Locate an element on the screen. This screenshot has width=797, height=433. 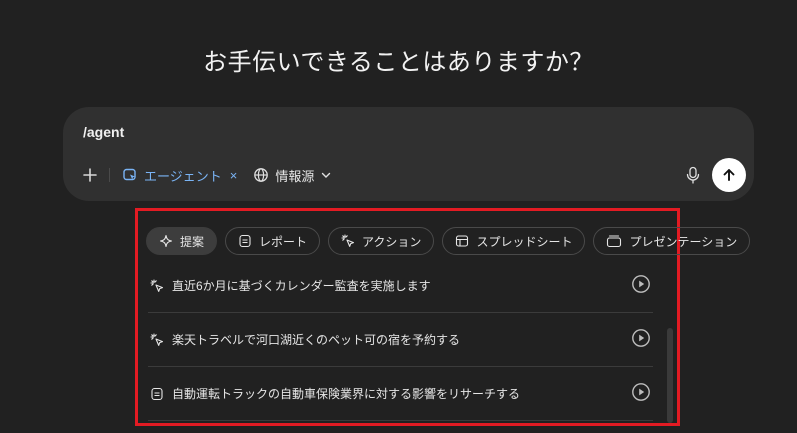
toolbar-divider is located at coordinates (109, 175).